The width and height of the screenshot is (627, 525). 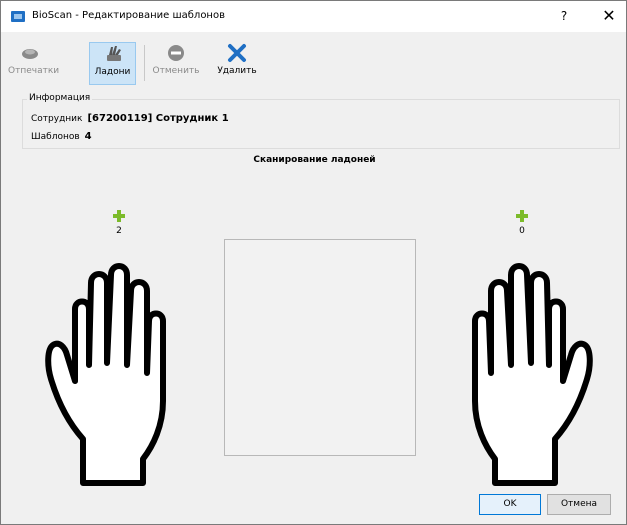 I want to click on cancel-action-button: Отменить, so click(x=176, y=63).